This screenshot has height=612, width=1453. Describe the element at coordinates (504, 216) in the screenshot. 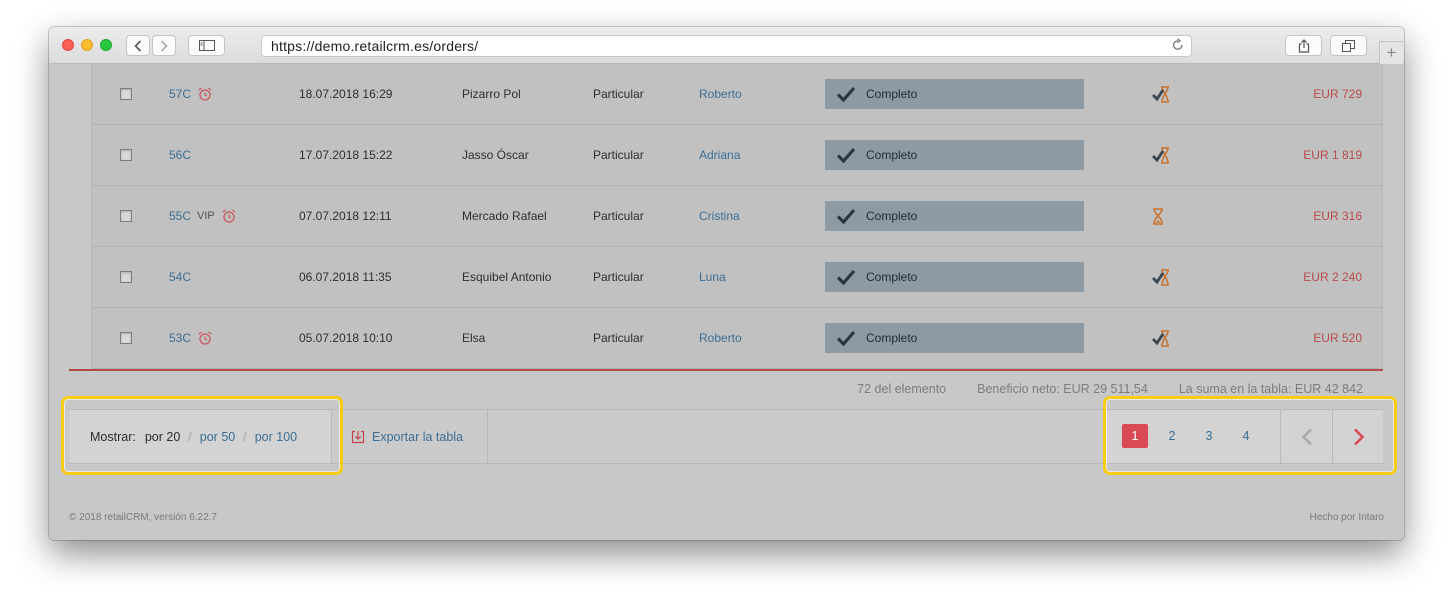

I see `customer-name: Mercado Rafael` at that location.